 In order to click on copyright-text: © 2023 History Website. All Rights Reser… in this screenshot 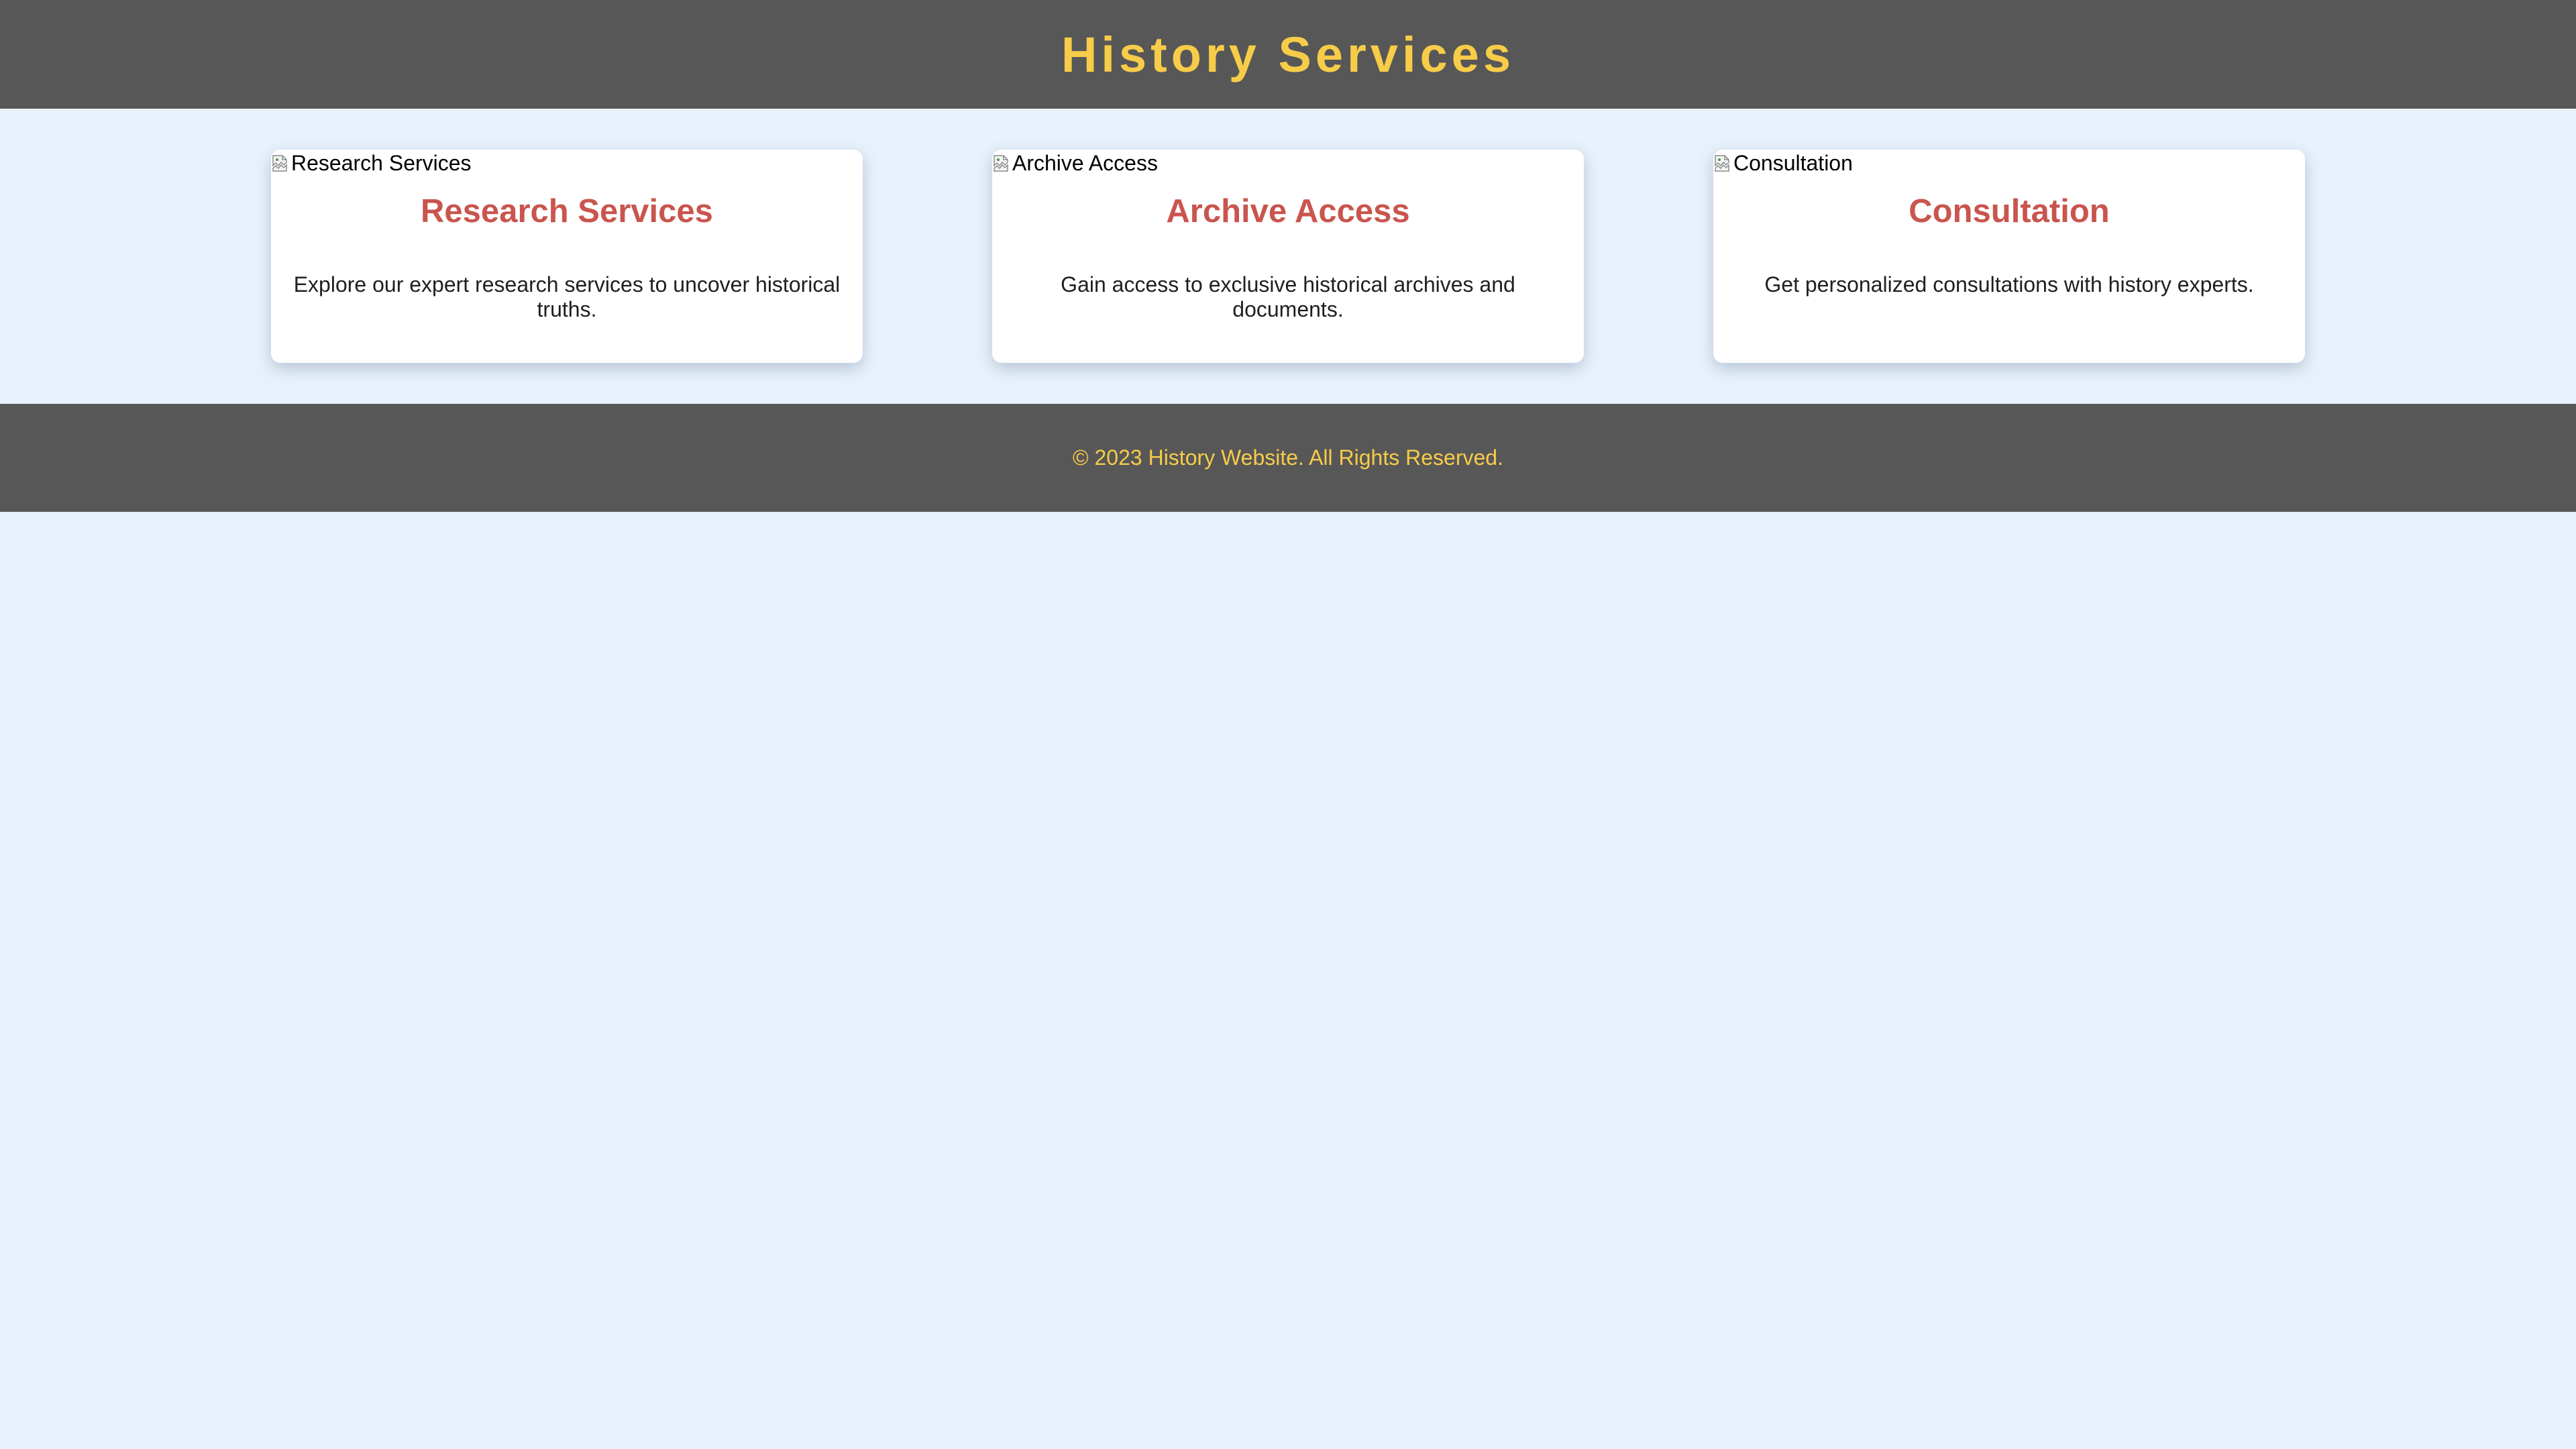, I will do `click(1288, 457)`.